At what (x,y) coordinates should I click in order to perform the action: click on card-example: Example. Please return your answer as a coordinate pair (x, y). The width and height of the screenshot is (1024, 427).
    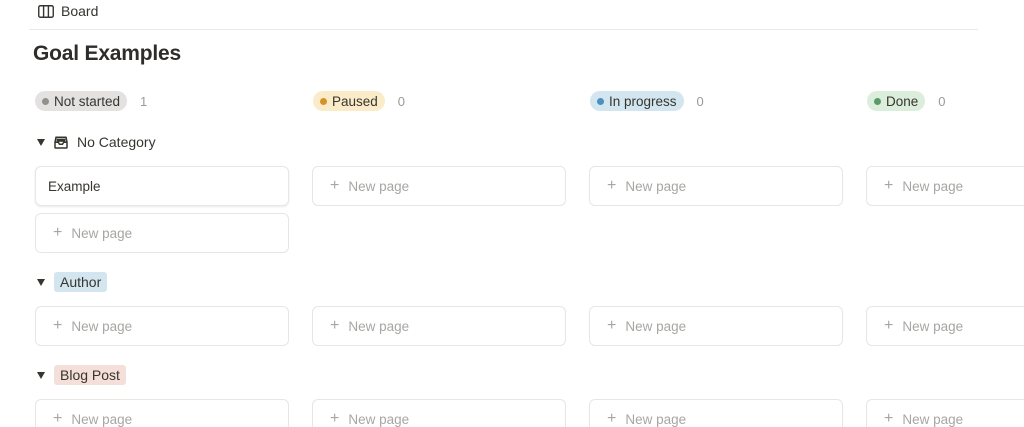
    Looking at the image, I should click on (162, 186).